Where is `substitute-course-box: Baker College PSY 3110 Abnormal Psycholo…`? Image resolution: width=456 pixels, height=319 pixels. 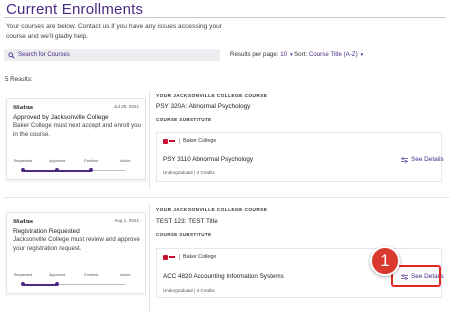
substitute-course-box: Baker College PSY 3110 Abnormal Psycholo… is located at coordinates (300, 157).